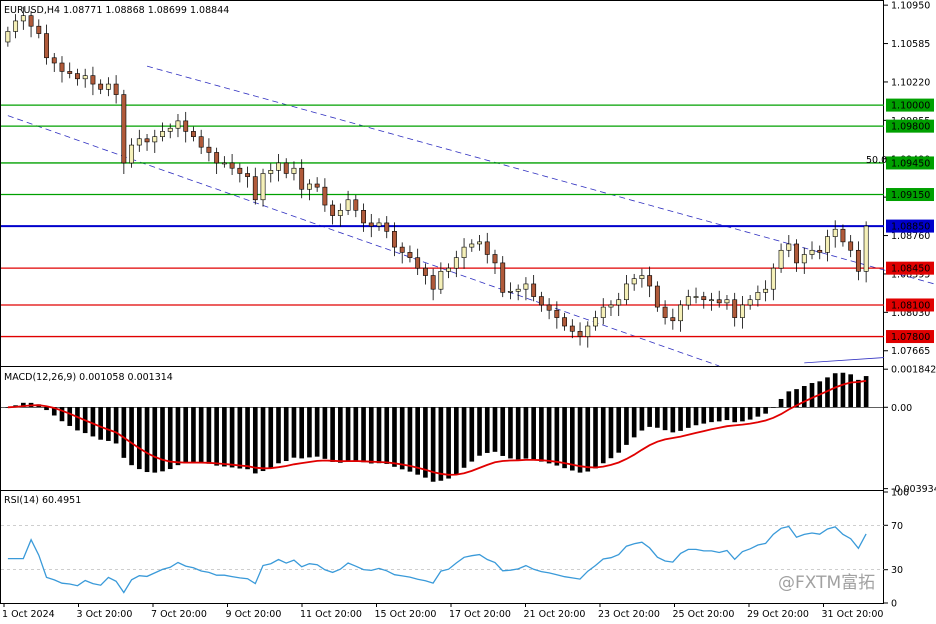 The width and height of the screenshot is (936, 624). What do you see at coordinates (704, 614) in the screenshot?
I see `time-axis-label: 25 Oct 20:00` at bounding box center [704, 614].